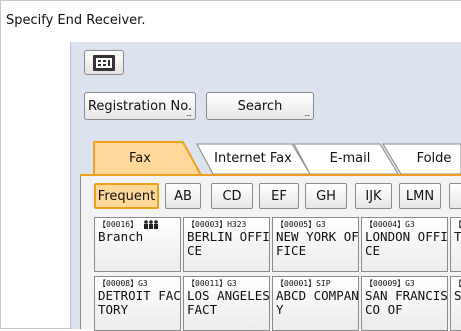 The image size is (461, 331). I want to click on entry-code: 【00016】, so click(118, 224).